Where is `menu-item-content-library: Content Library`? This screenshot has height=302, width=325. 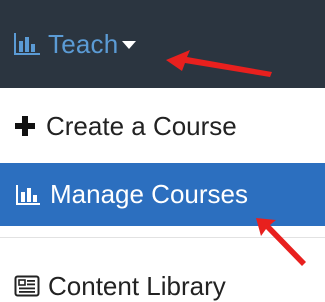 menu-item-content-library: Content Library is located at coordinates (162, 284).